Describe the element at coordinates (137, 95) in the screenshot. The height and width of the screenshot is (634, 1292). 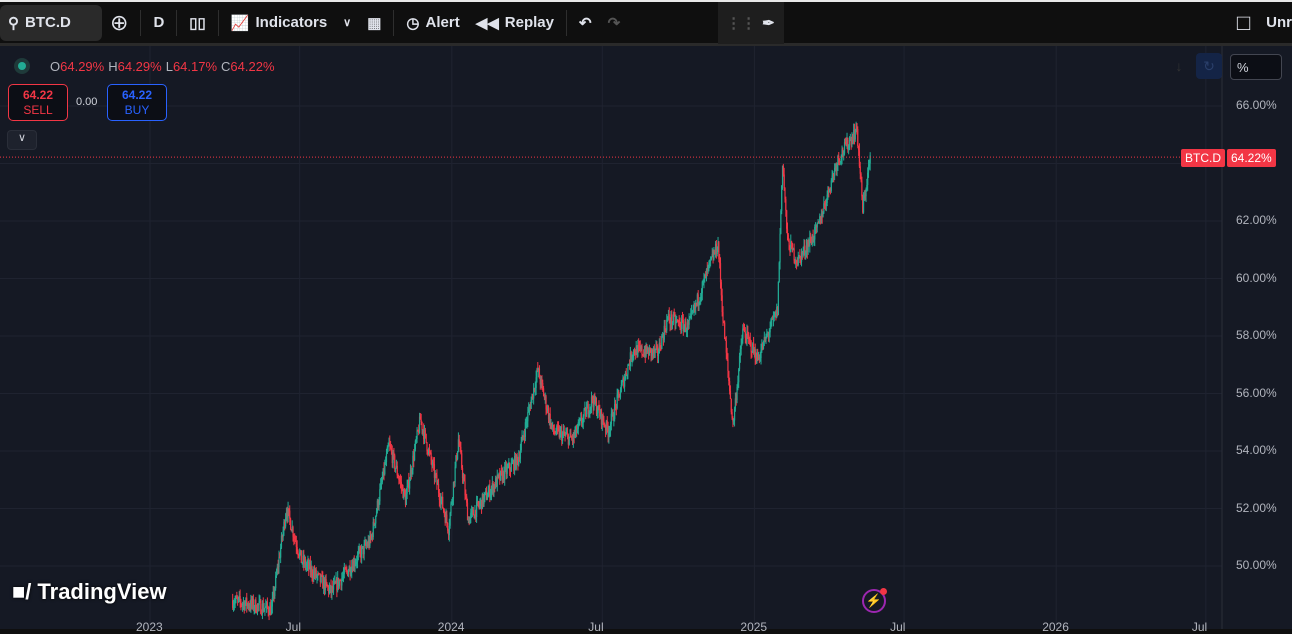
I see `buy-price: 64.22` at that location.